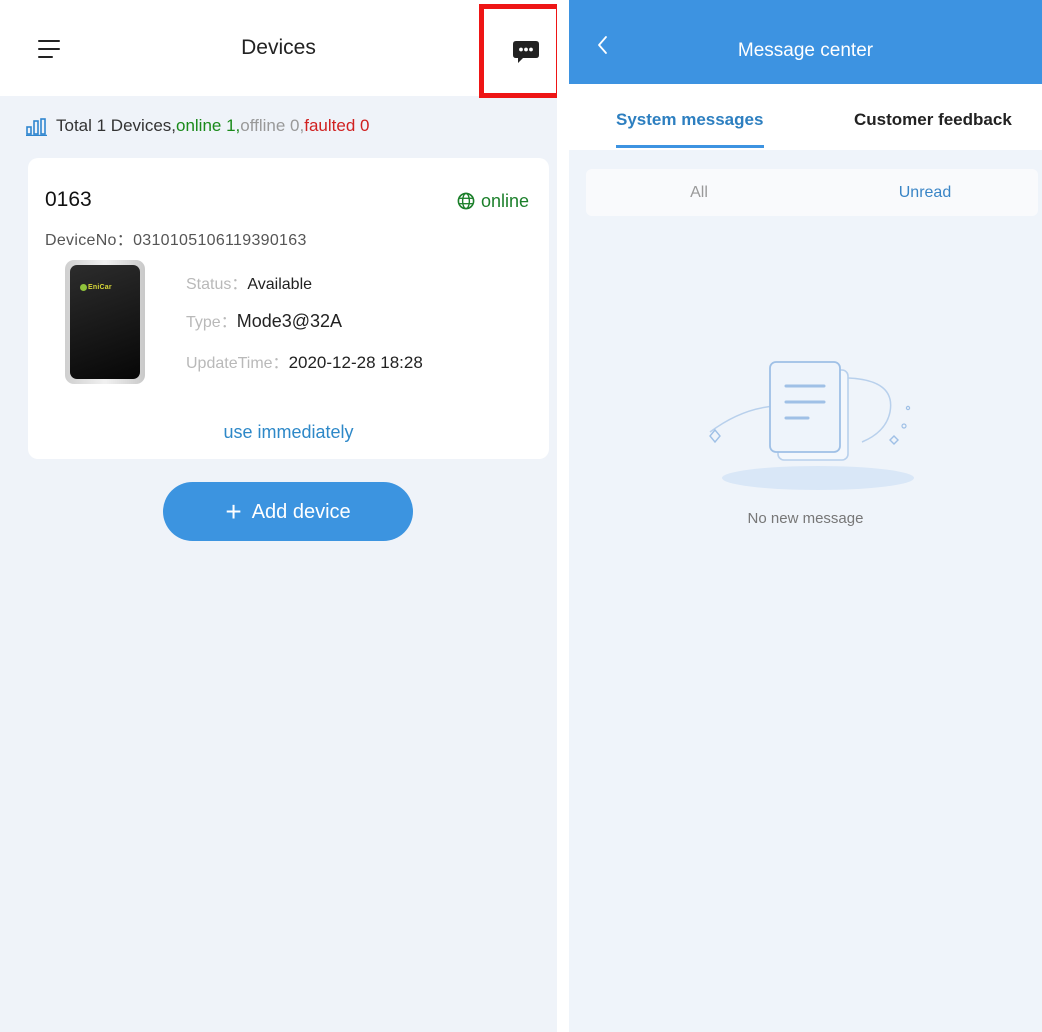 Image resolution: width=1042 pixels, height=1032 pixels. What do you see at coordinates (68, 199) in the screenshot?
I see `device-name: 0163` at bounding box center [68, 199].